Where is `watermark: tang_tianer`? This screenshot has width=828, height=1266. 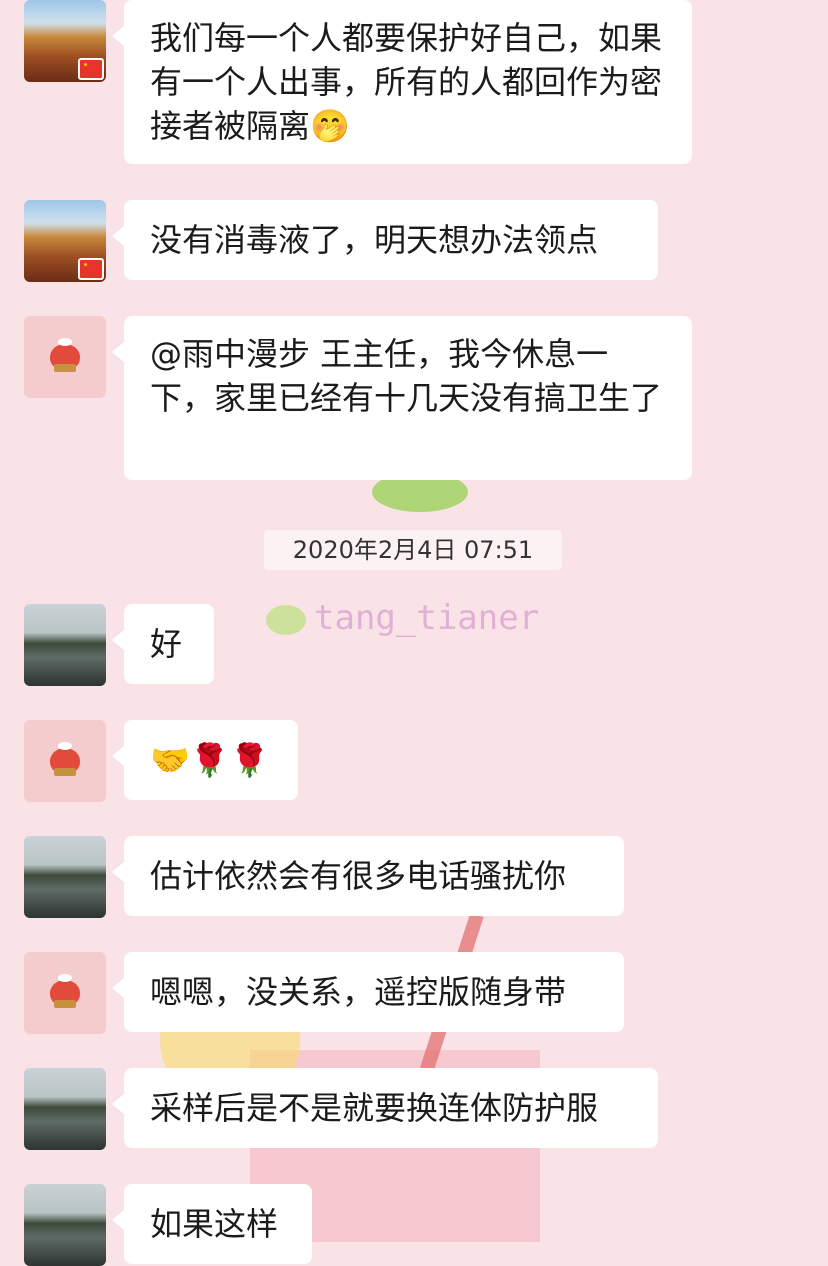
watermark: tang_tianer is located at coordinates (402, 618).